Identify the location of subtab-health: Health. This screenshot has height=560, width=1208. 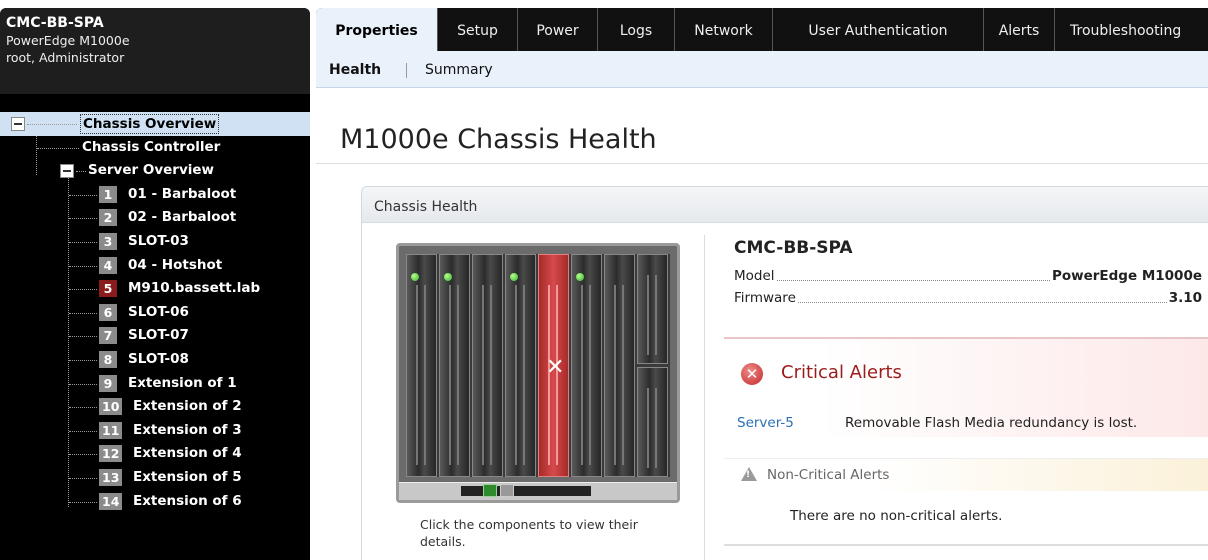
(355, 70).